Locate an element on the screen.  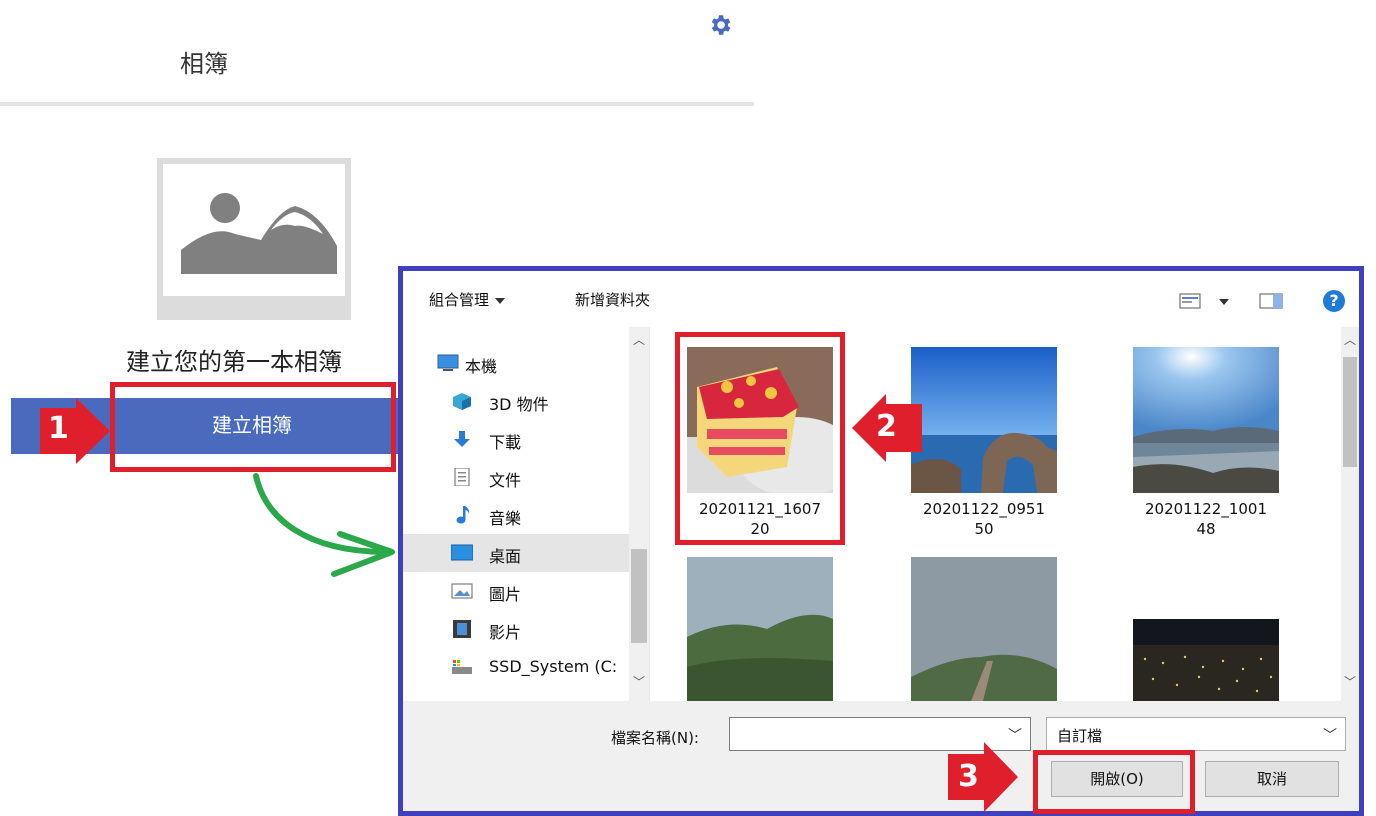
download-icon is located at coordinates (462, 439).